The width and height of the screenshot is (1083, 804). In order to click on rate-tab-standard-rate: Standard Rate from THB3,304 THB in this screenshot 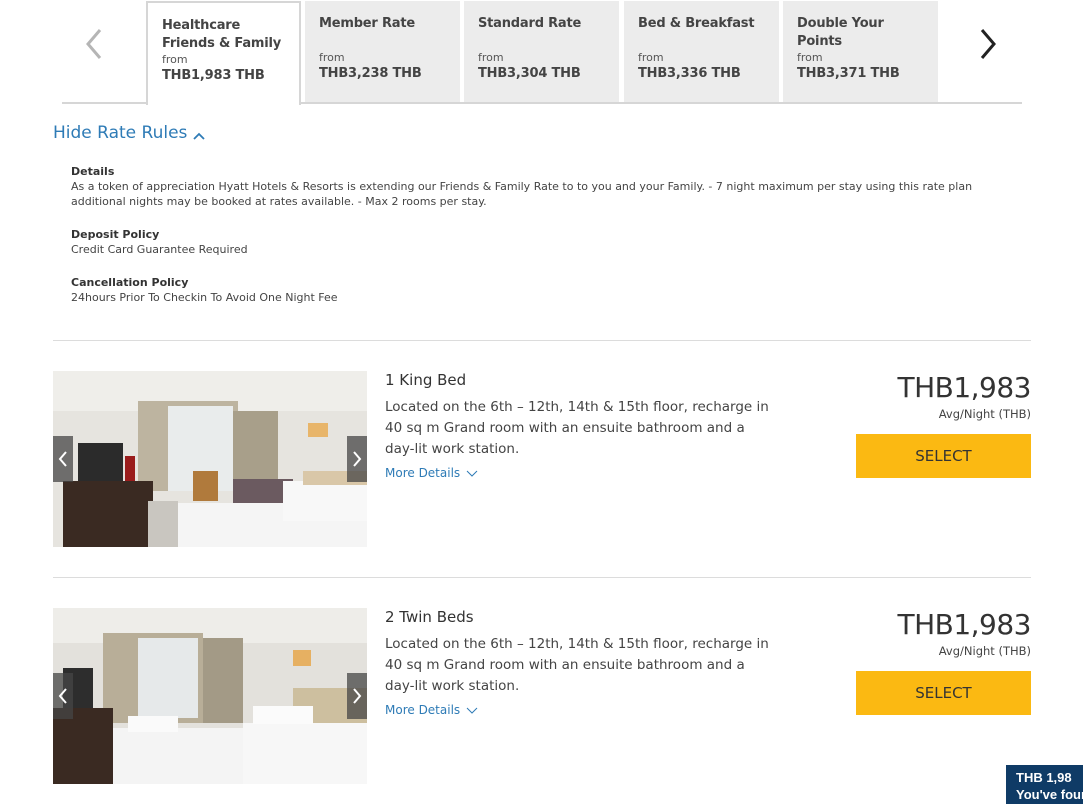, I will do `click(541, 51)`.